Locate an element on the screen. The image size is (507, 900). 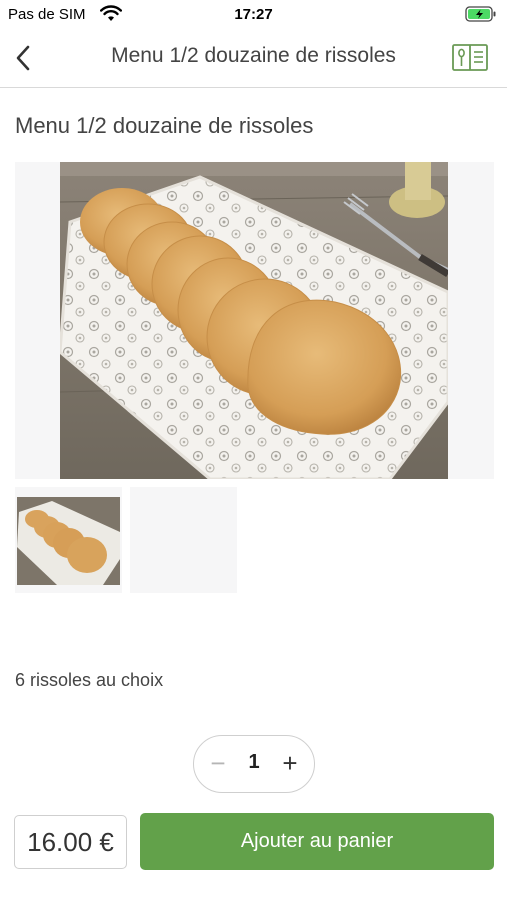
chevron-left-icon is located at coordinates (23, 58).